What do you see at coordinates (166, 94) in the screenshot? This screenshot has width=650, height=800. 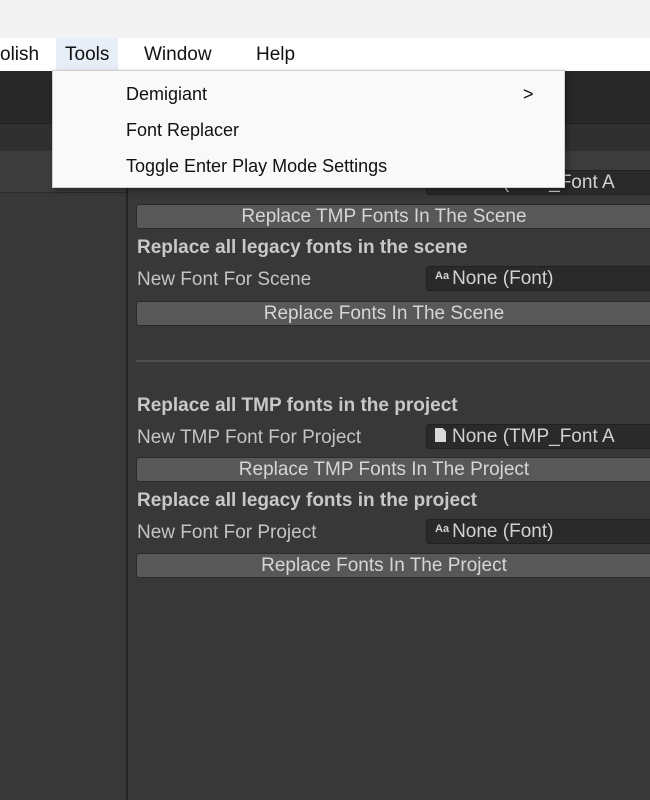 I see `menu-item-demigiant: Demigiant` at bounding box center [166, 94].